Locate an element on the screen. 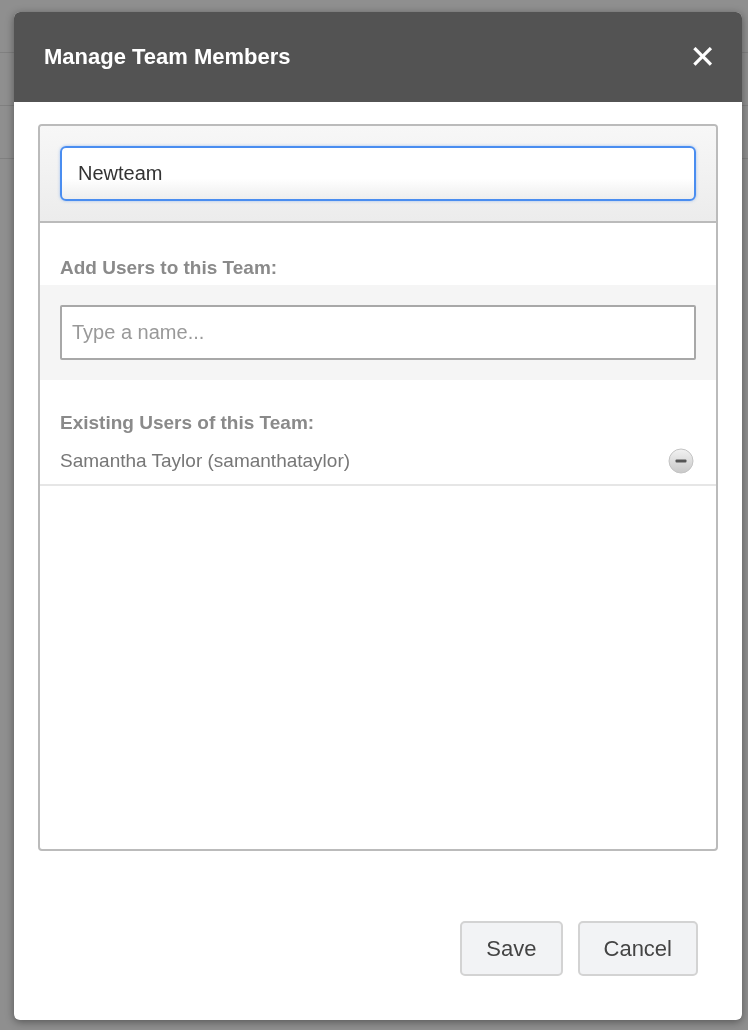  remove-icon is located at coordinates (681, 461).